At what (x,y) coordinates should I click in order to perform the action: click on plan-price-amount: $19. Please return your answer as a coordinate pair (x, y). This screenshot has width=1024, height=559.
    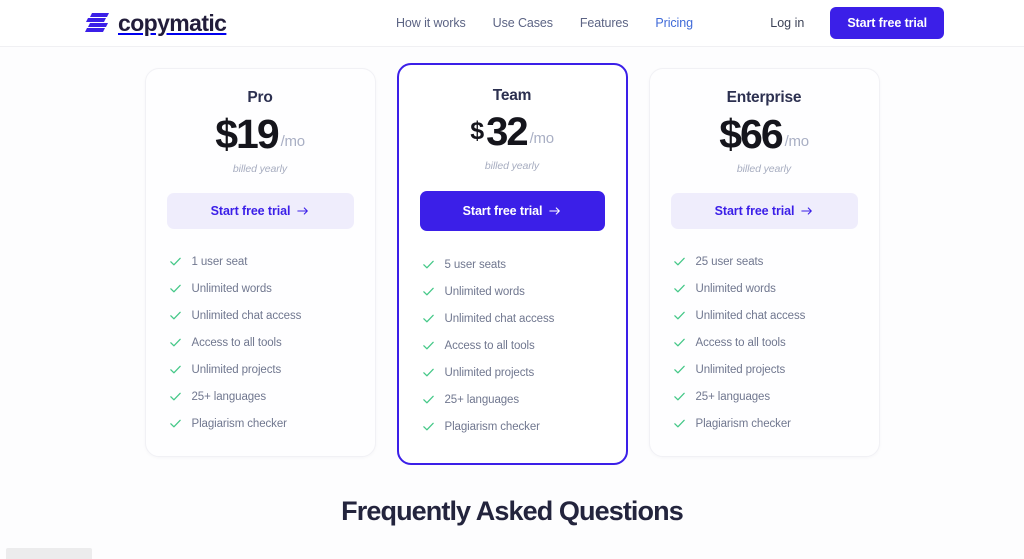
    Looking at the image, I should click on (247, 134).